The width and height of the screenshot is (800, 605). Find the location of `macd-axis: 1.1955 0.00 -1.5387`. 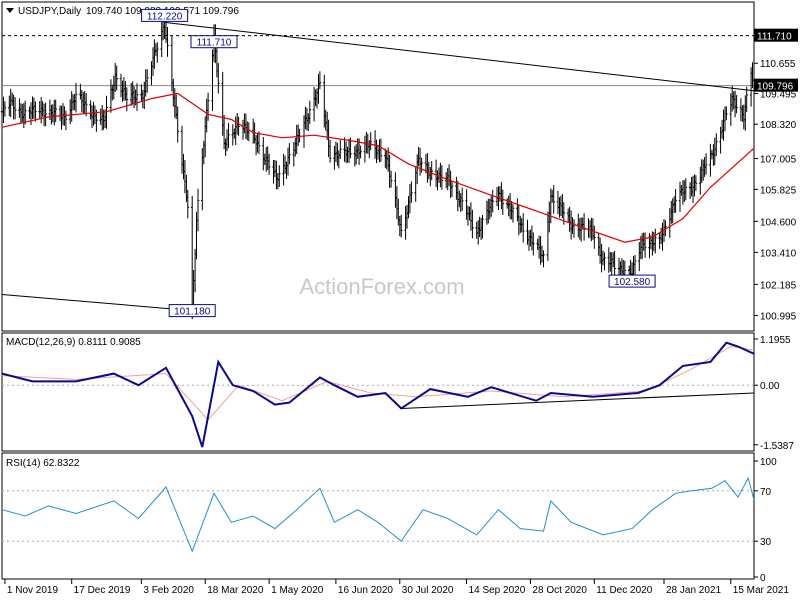

macd-axis: 1.1955 0.00 -1.5387 is located at coordinates (774, 393).